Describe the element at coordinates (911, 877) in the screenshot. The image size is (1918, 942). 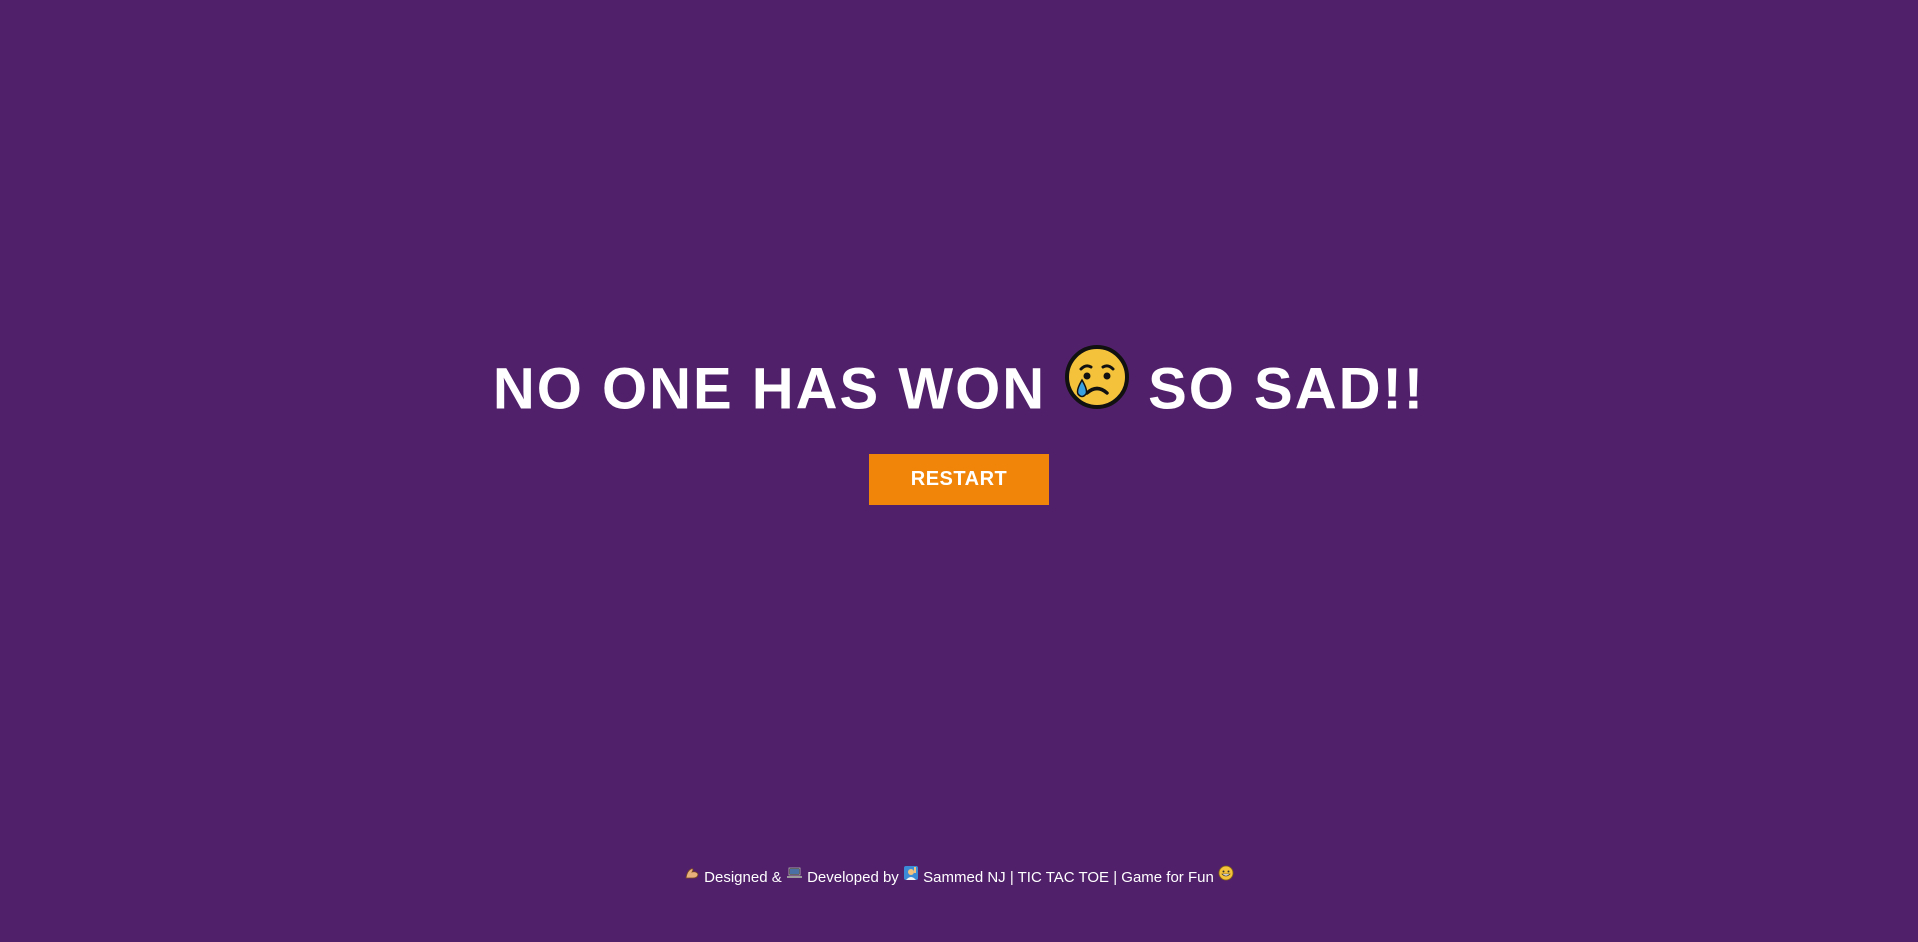
I see `person-raising-hand-icon` at that location.